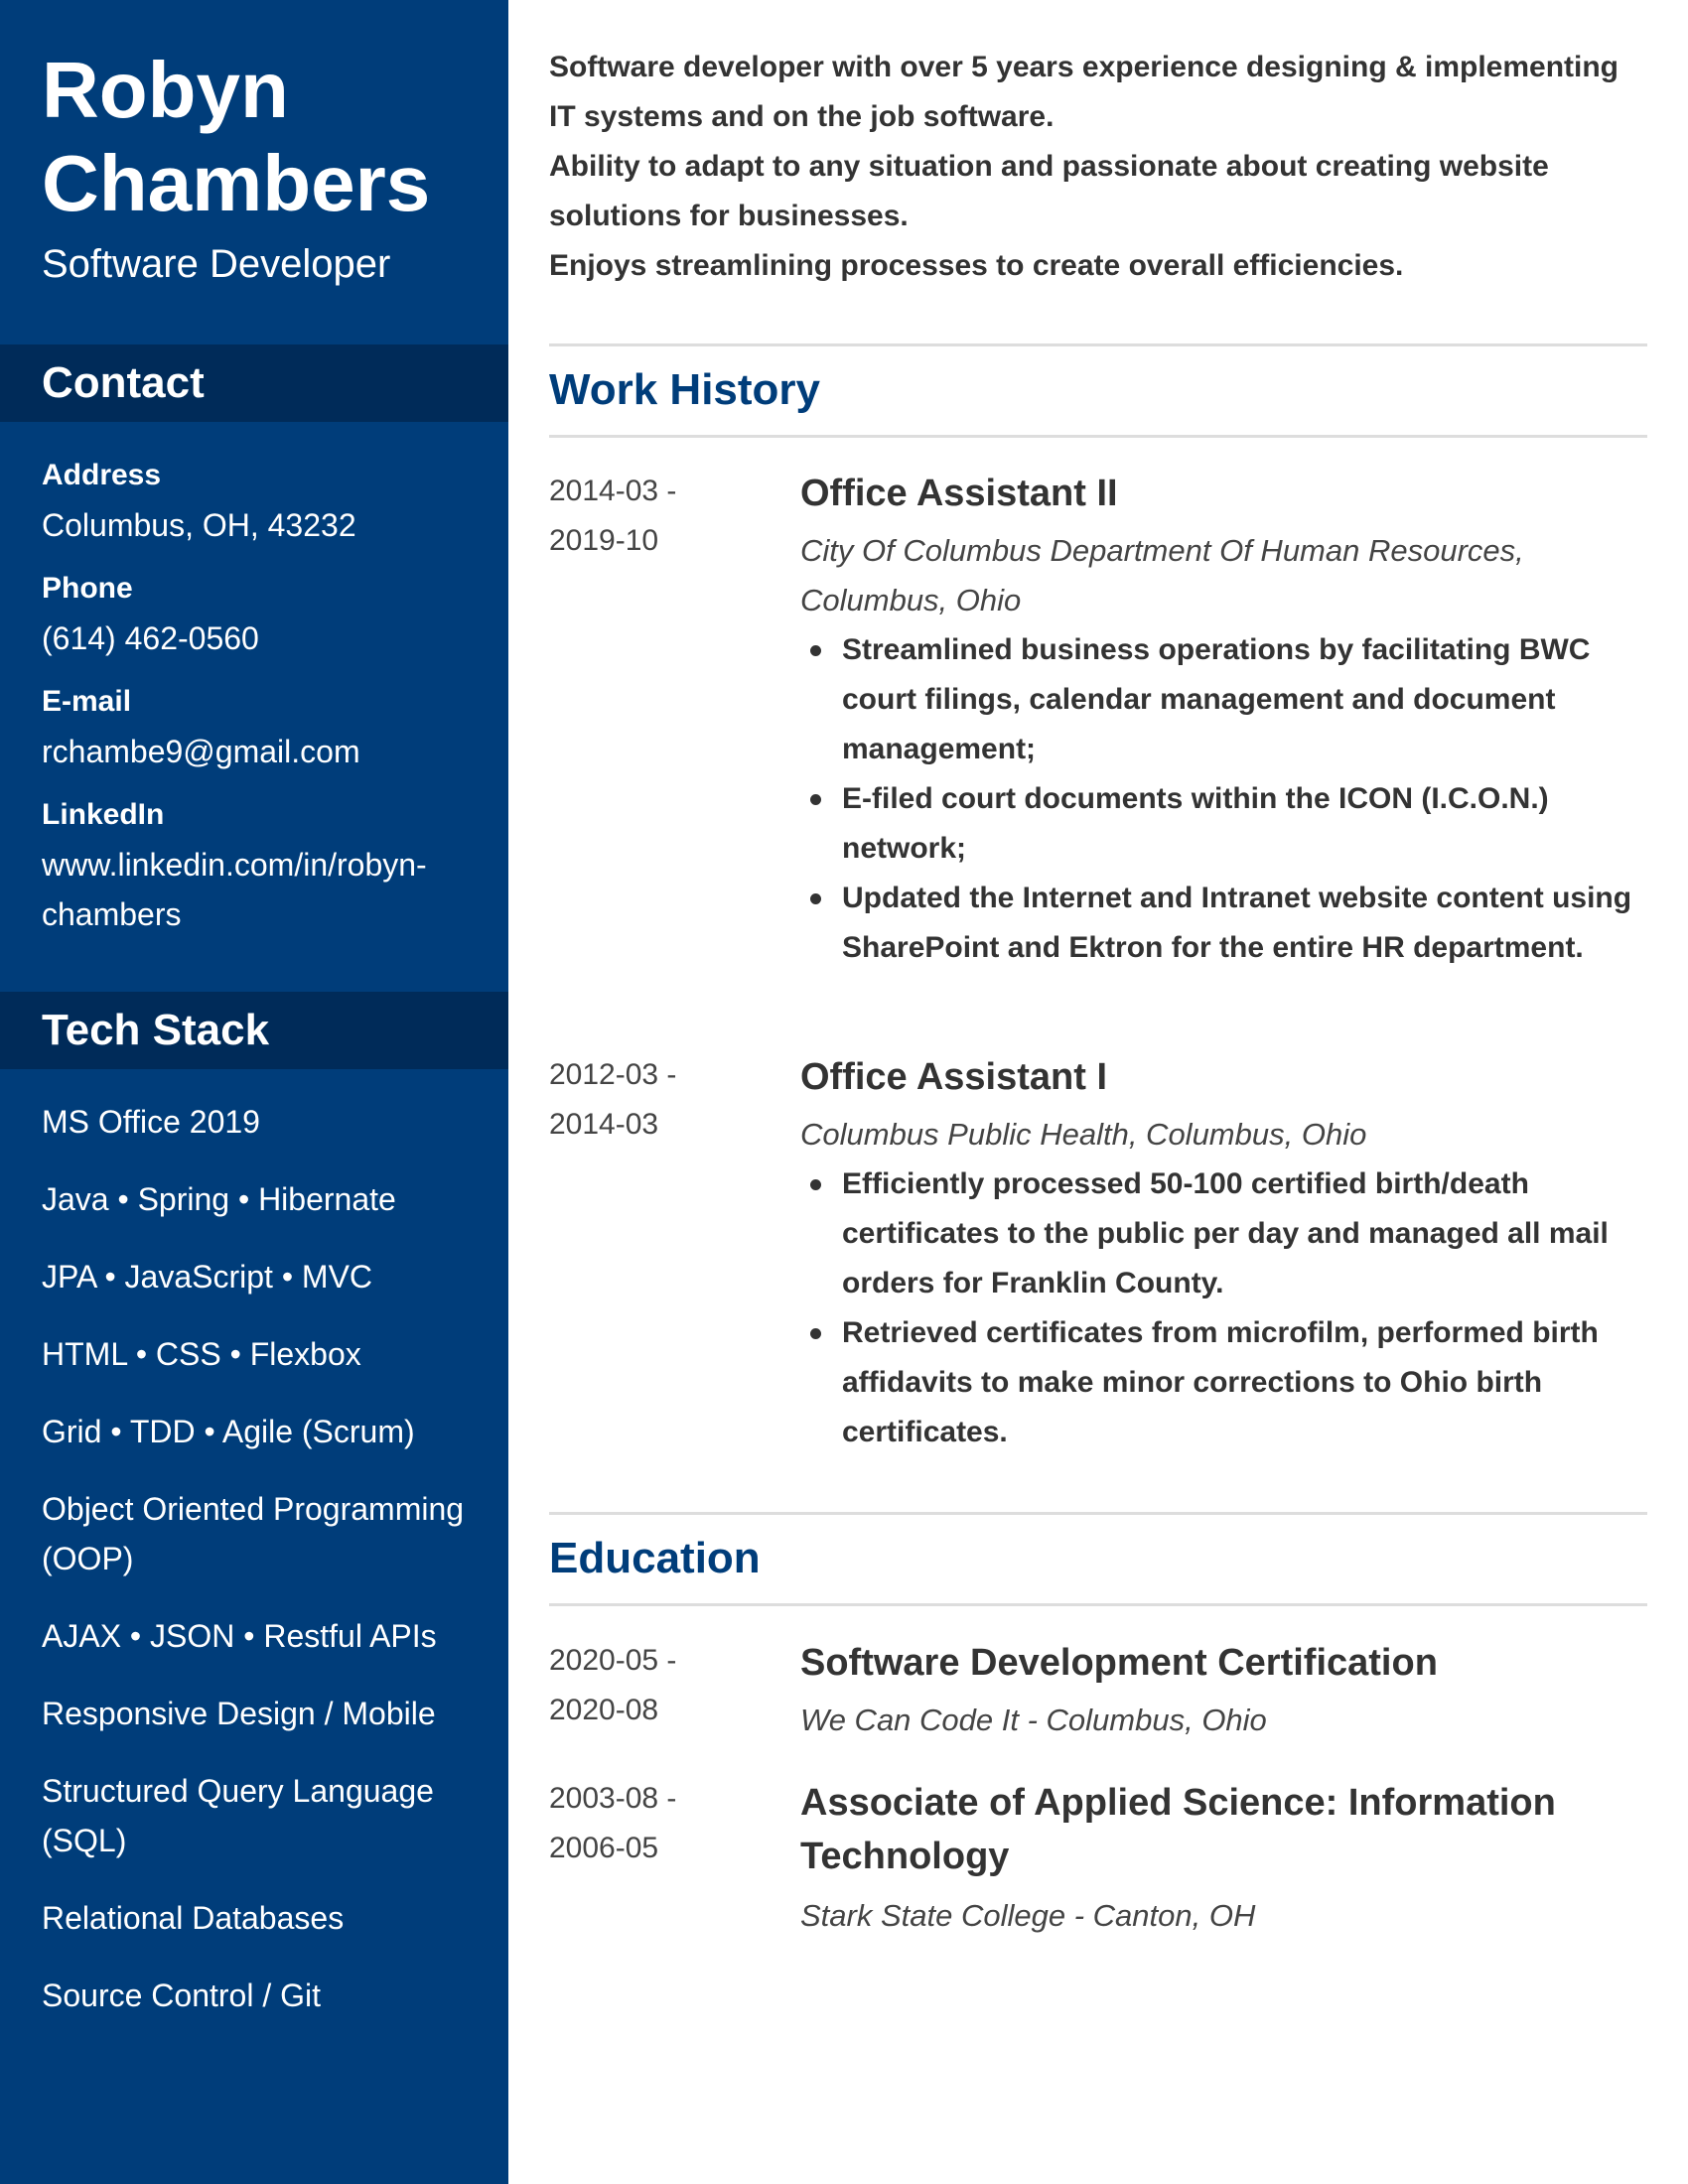 Image resolution: width=1688 pixels, height=2184 pixels. What do you see at coordinates (238, 1815) in the screenshot?
I see `tech-stack-item: Structured Query Language (SQL)` at bounding box center [238, 1815].